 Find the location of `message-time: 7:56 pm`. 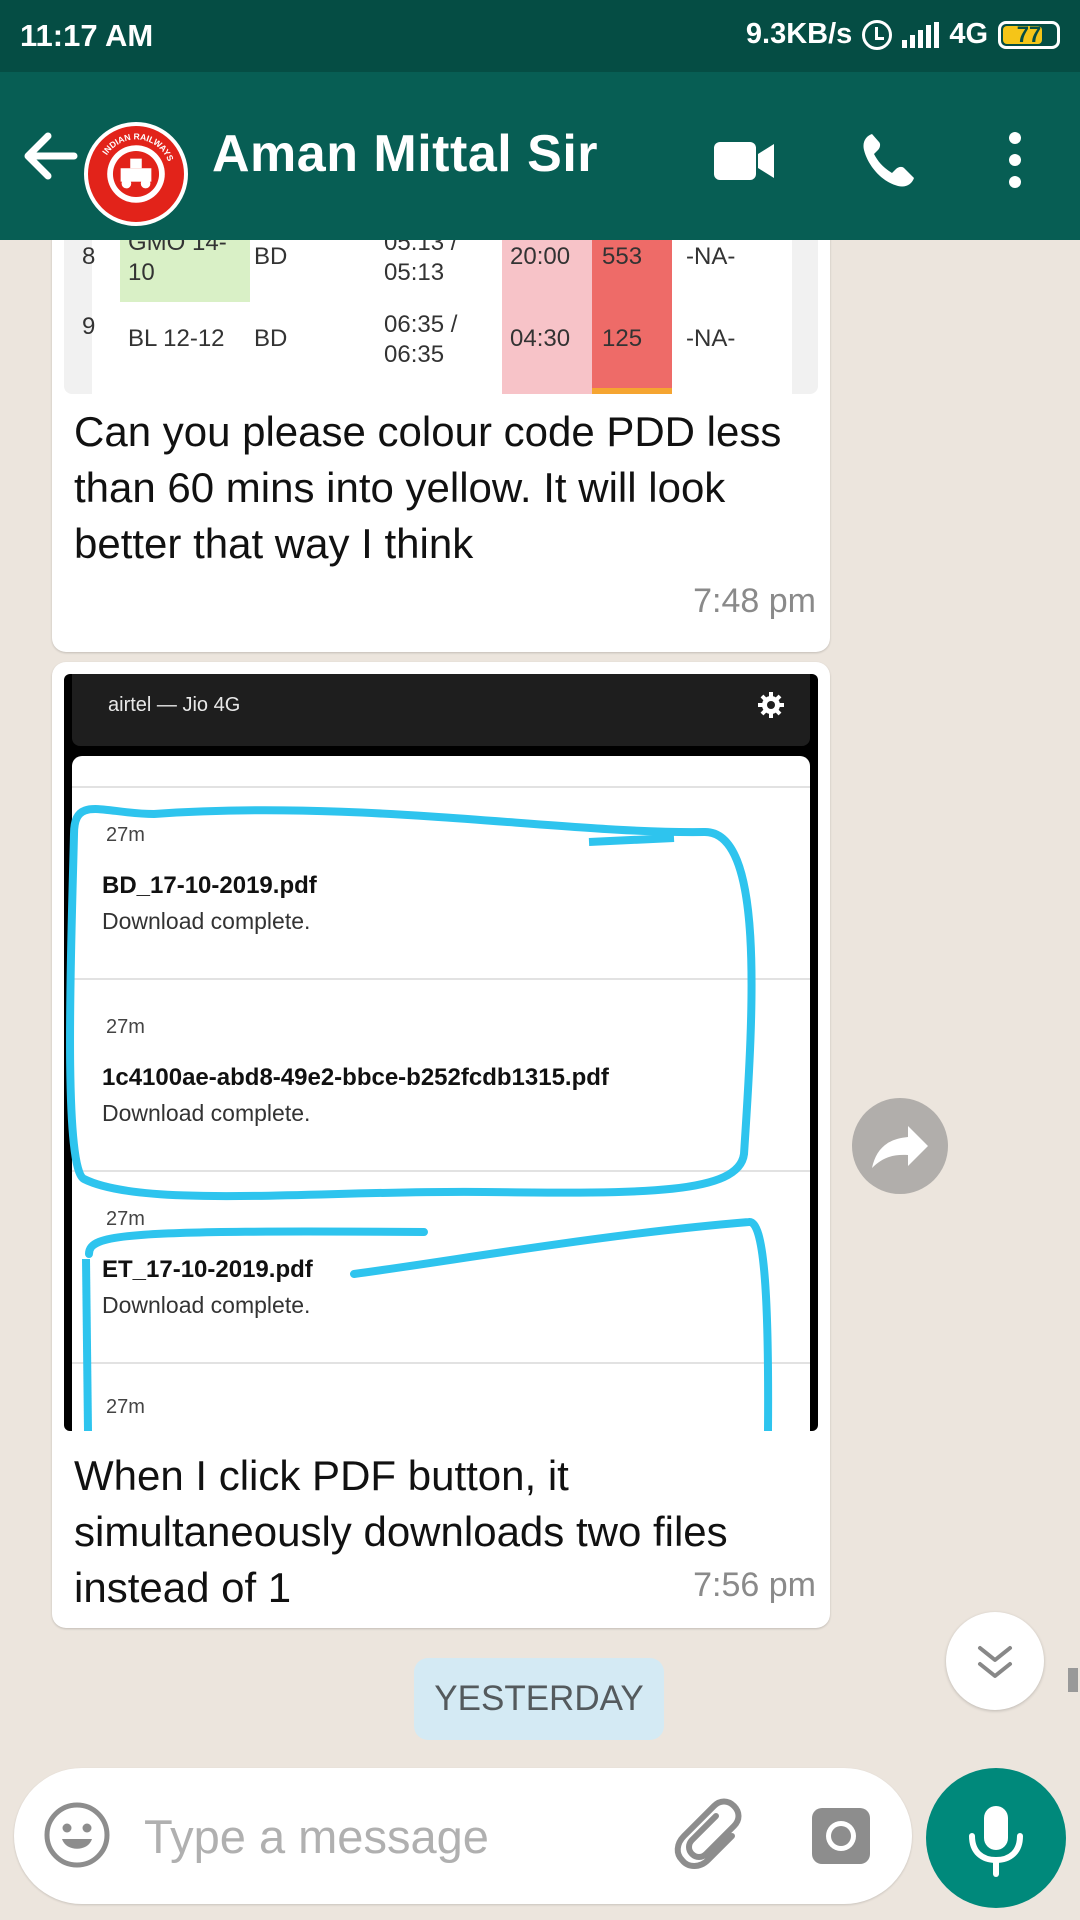

message-time: 7:56 pm is located at coordinates (754, 1585).